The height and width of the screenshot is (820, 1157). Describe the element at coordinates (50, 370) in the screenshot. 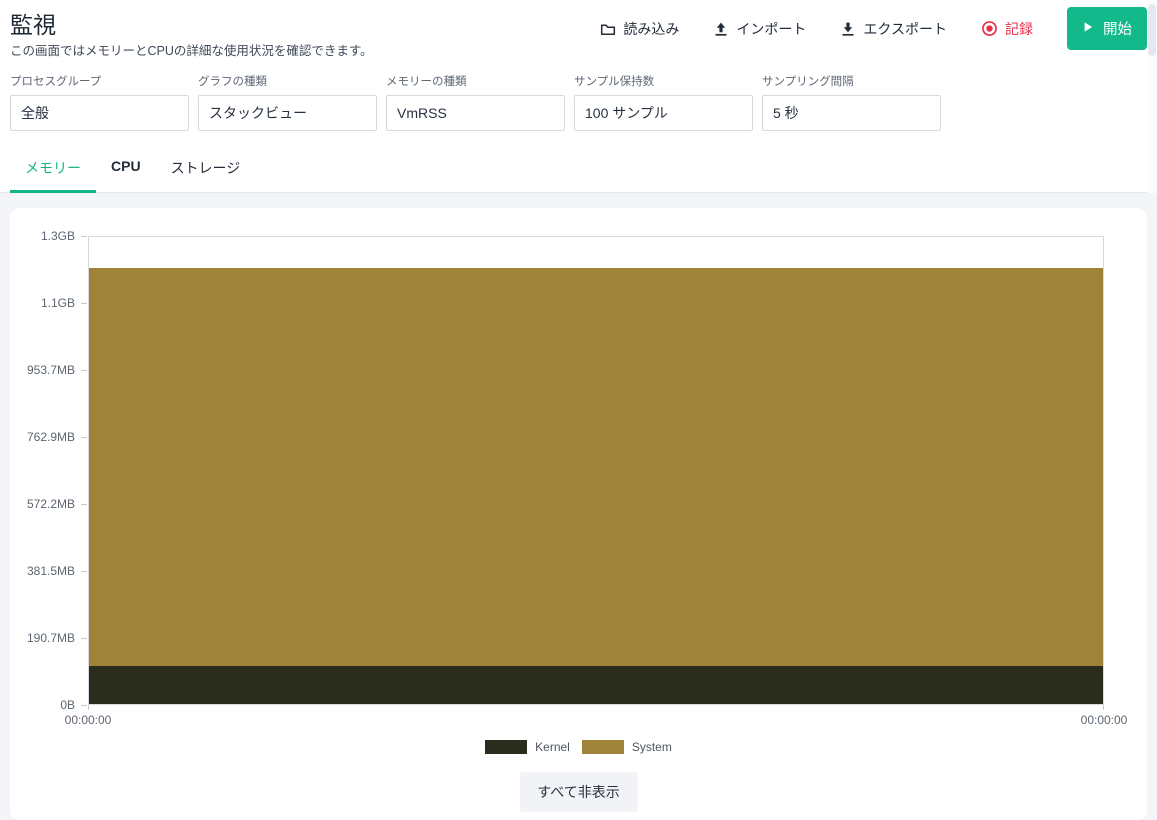

I see `y-tick-label: 953.7MB` at that location.